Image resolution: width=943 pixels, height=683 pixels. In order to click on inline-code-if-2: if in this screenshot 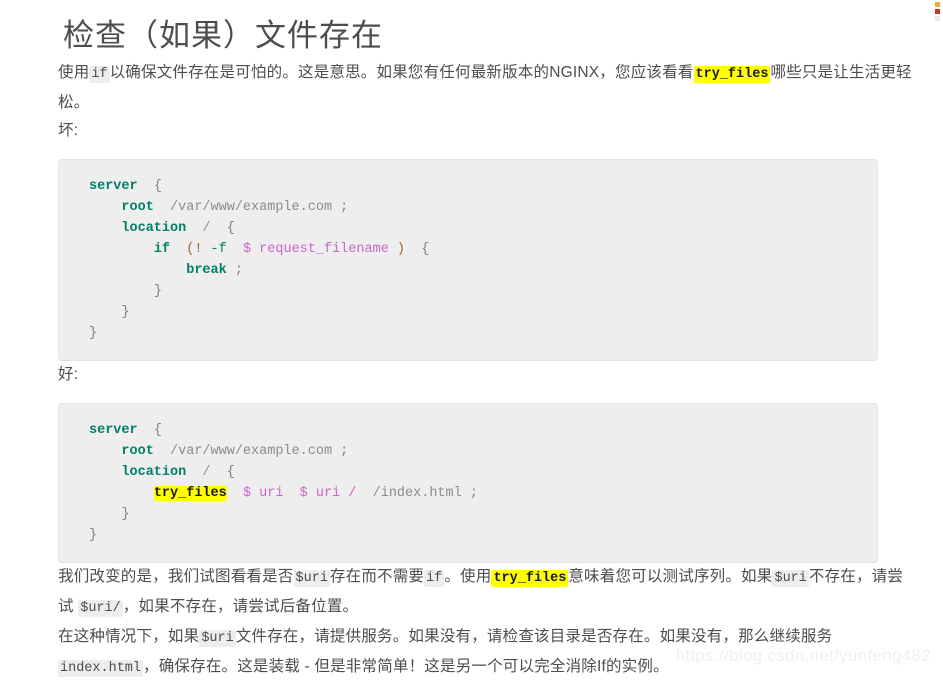, I will do `click(434, 578)`.